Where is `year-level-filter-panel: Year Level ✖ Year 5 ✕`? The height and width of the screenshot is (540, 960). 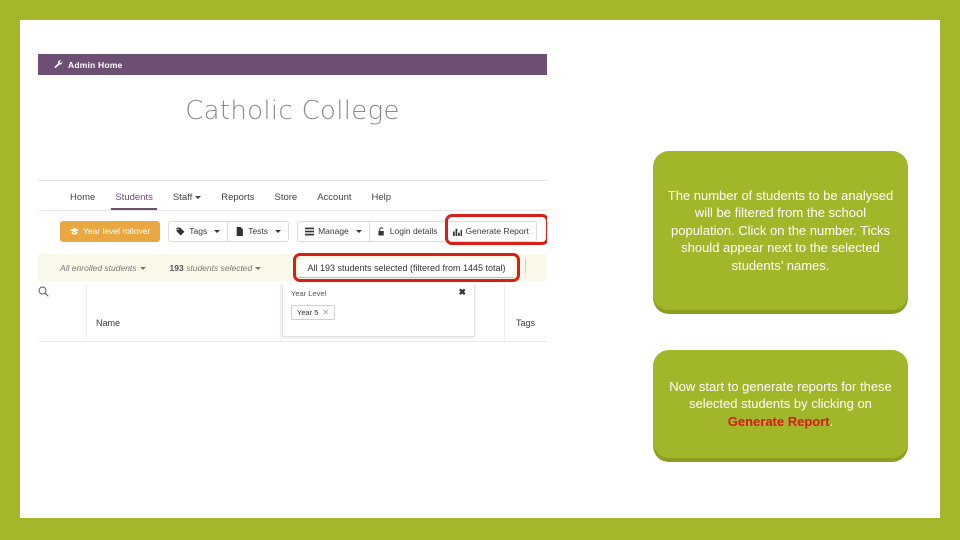 year-level-filter-panel: Year Level ✖ Year 5 ✕ is located at coordinates (378, 310).